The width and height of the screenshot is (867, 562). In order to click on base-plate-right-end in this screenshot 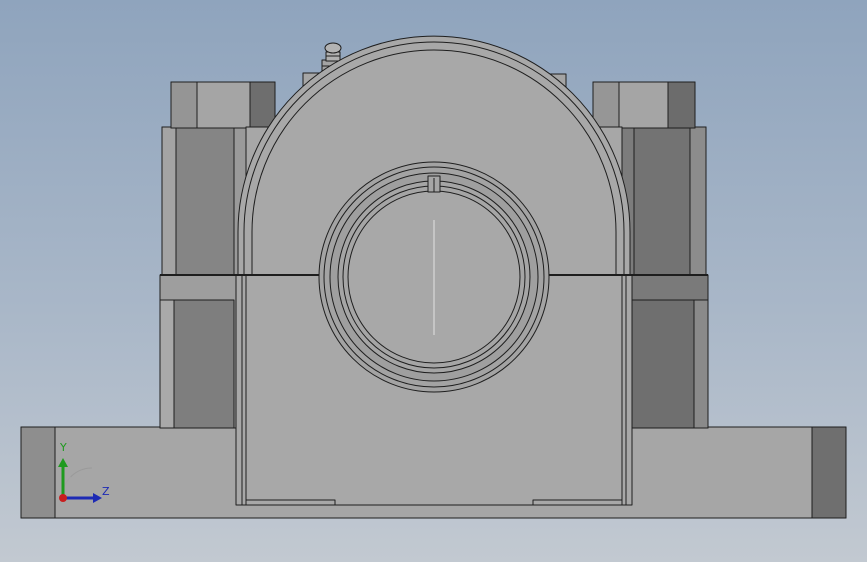, I will do `click(829, 472)`.